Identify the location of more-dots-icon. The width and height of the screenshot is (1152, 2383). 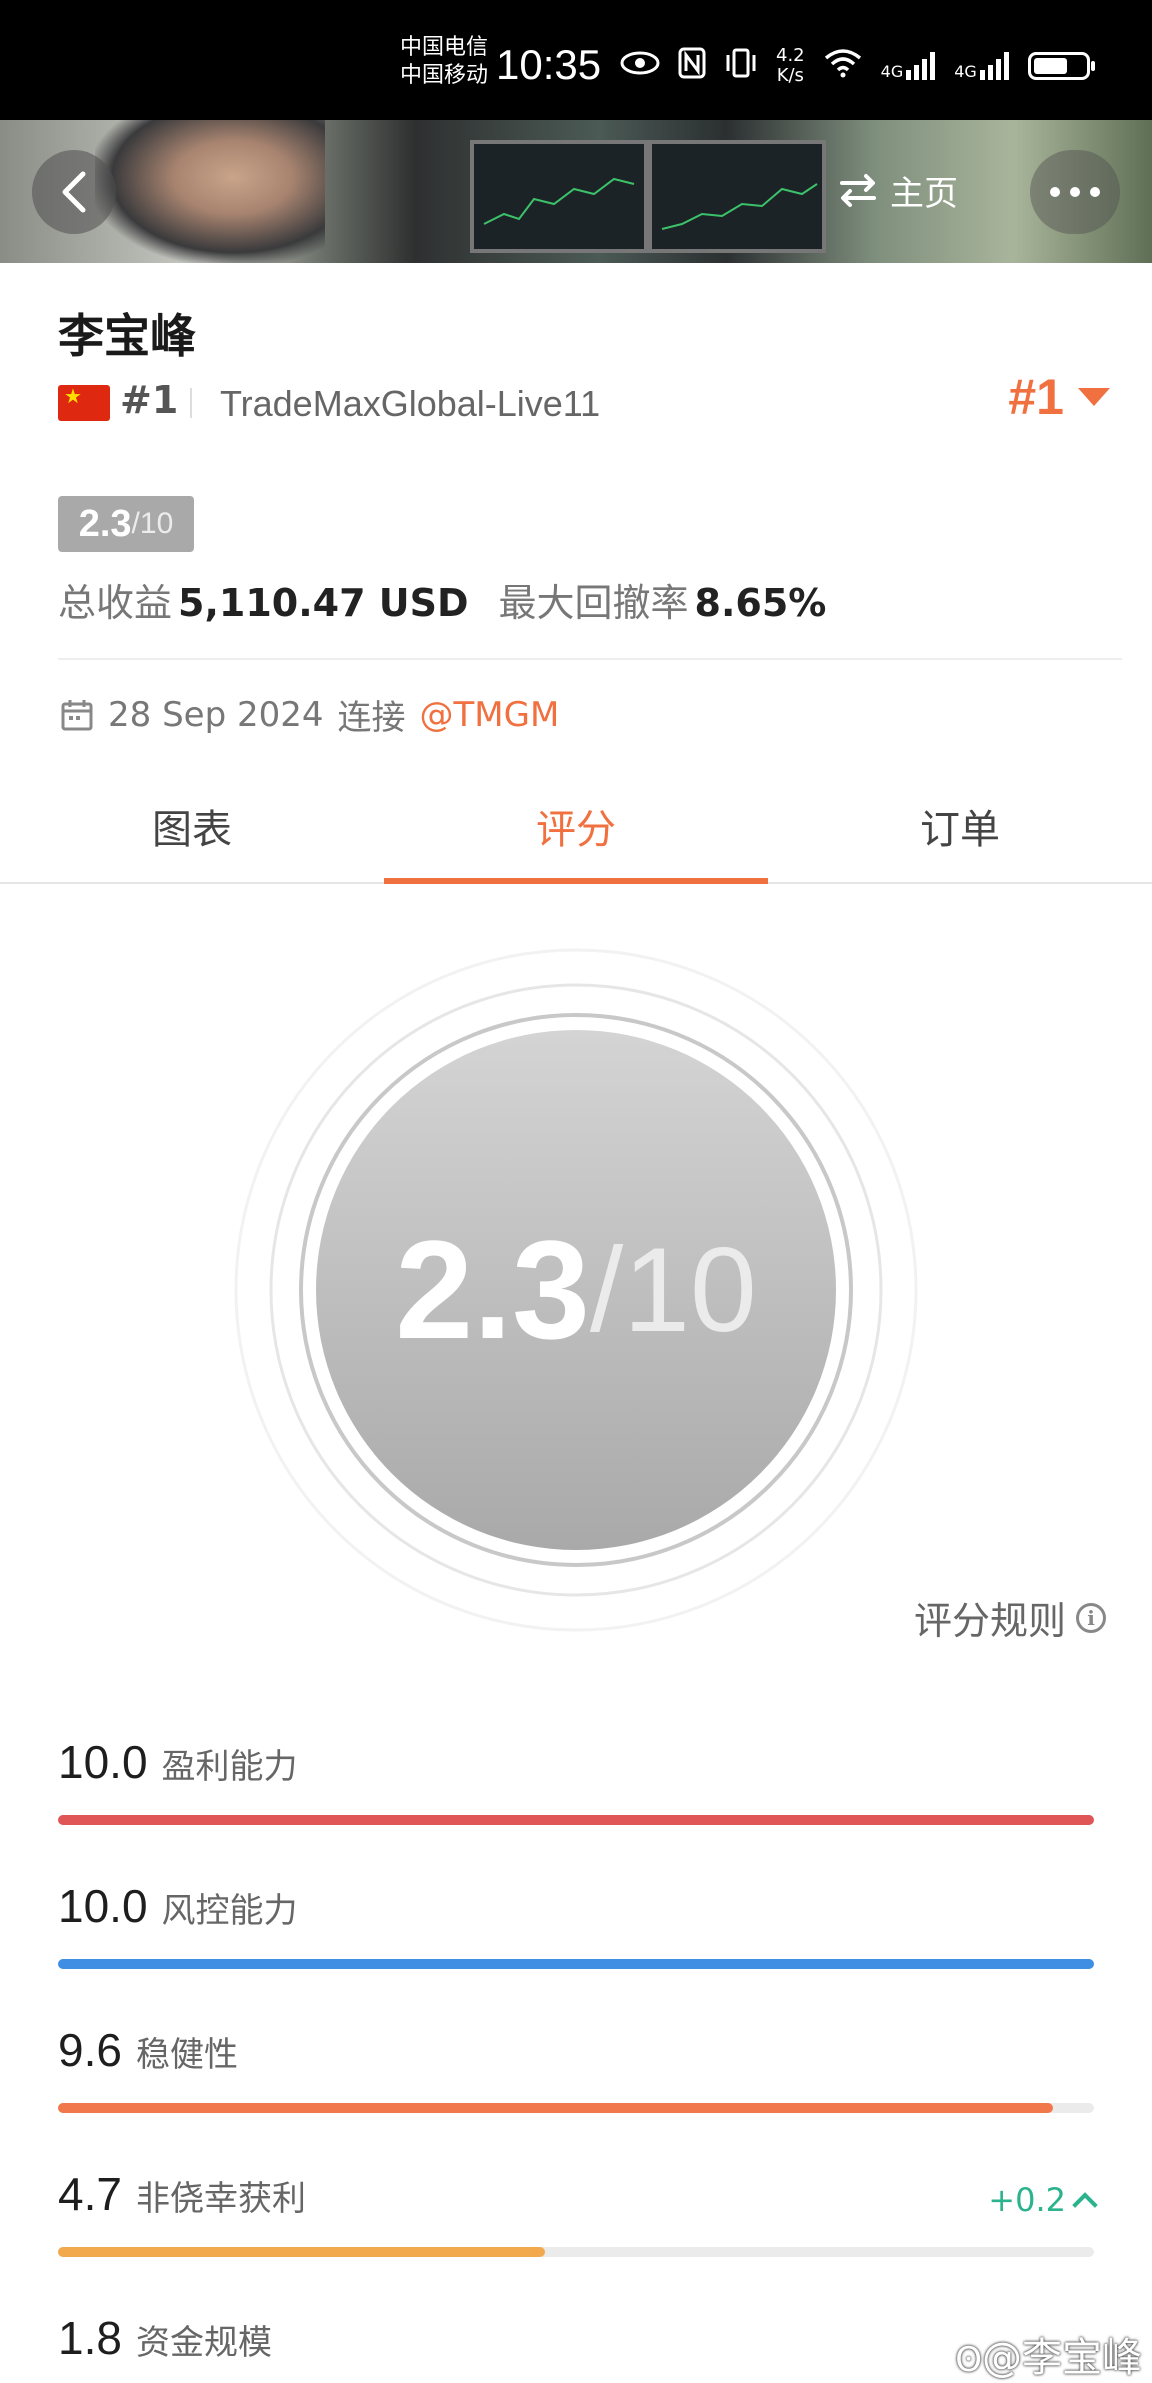
(1055, 192).